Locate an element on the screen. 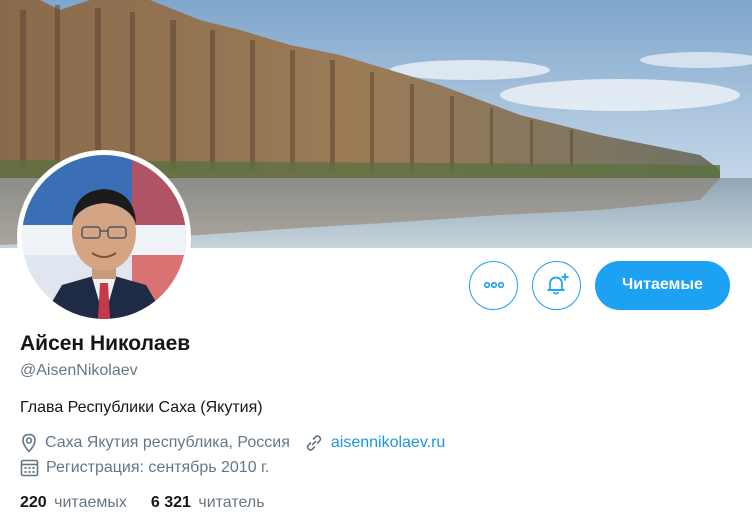 This screenshot has width=752, height=530. more-horizontal-icon is located at coordinates (493, 285).